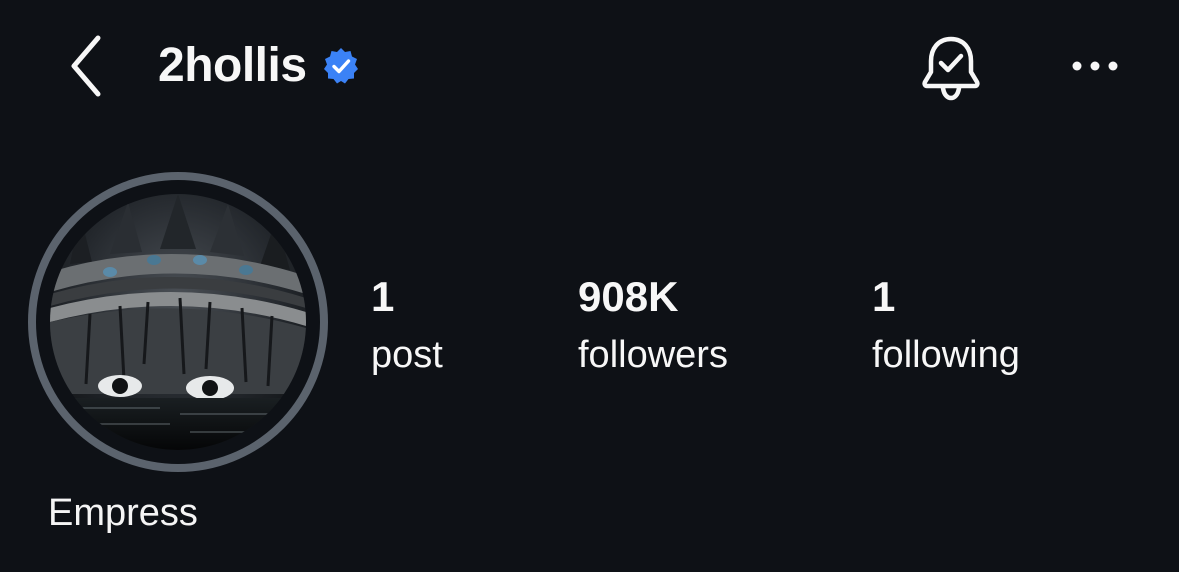 This screenshot has width=1179, height=572. I want to click on followers-count: 908K, so click(628, 296).